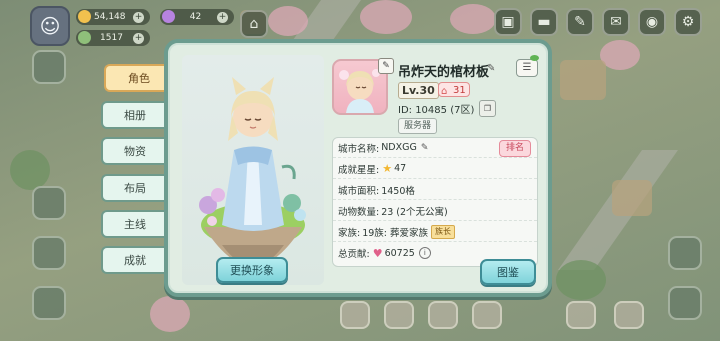  Describe the element at coordinates (652, 22) in the screenshot. I see `camera-icon: ◉` at that location.